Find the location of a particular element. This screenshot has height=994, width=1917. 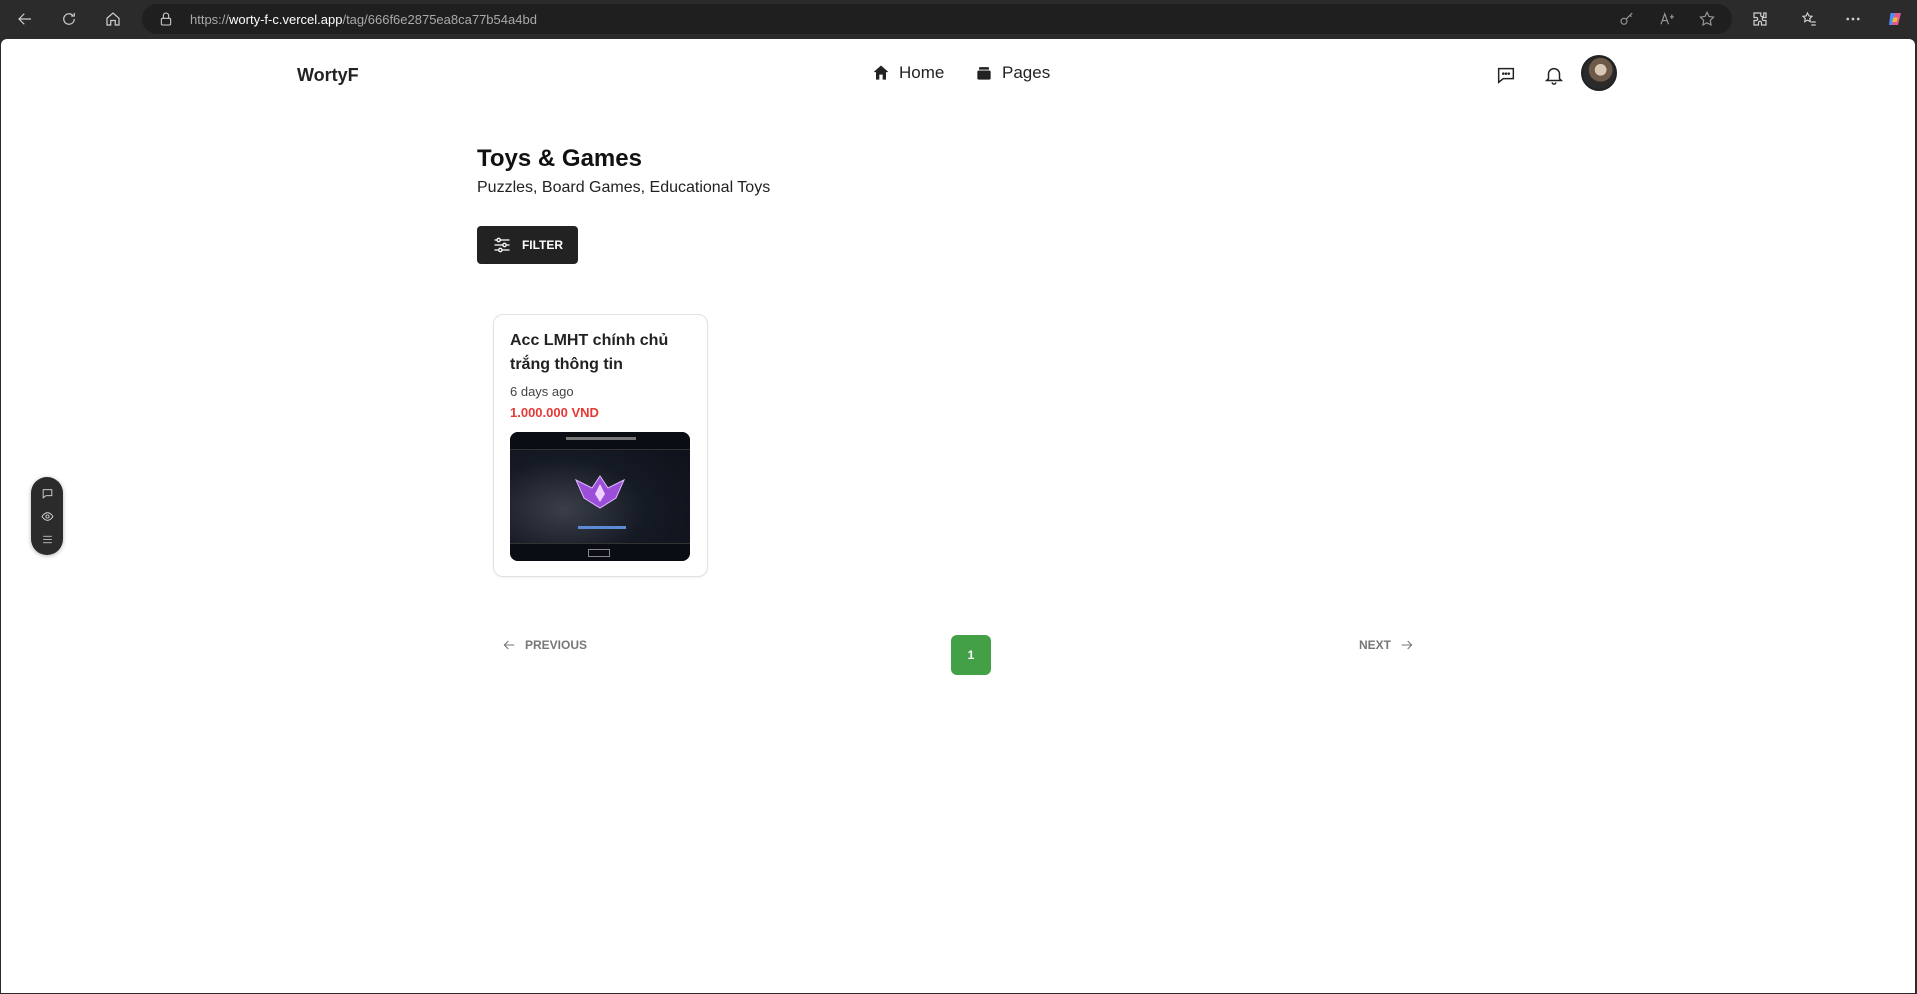

page-title: Toys & Games is located at coordinates (559, 158).